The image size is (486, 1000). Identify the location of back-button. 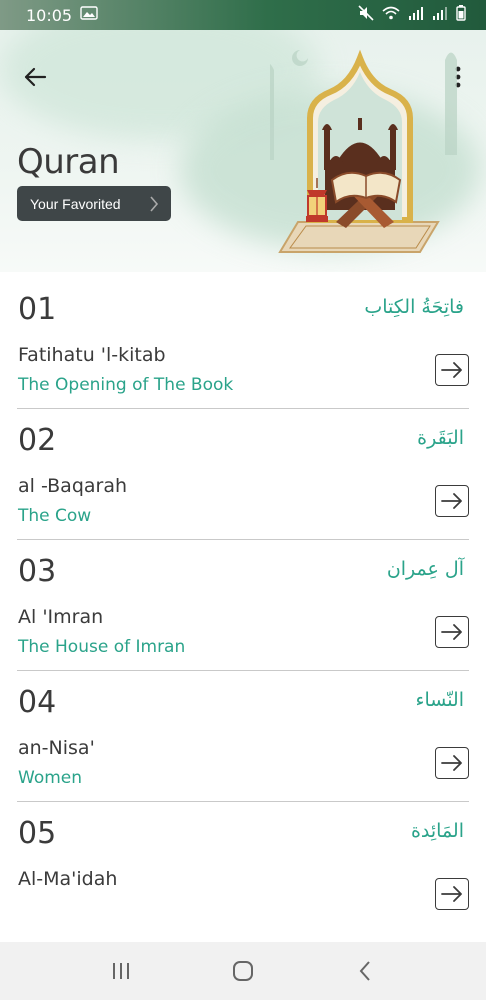
(35, 77).